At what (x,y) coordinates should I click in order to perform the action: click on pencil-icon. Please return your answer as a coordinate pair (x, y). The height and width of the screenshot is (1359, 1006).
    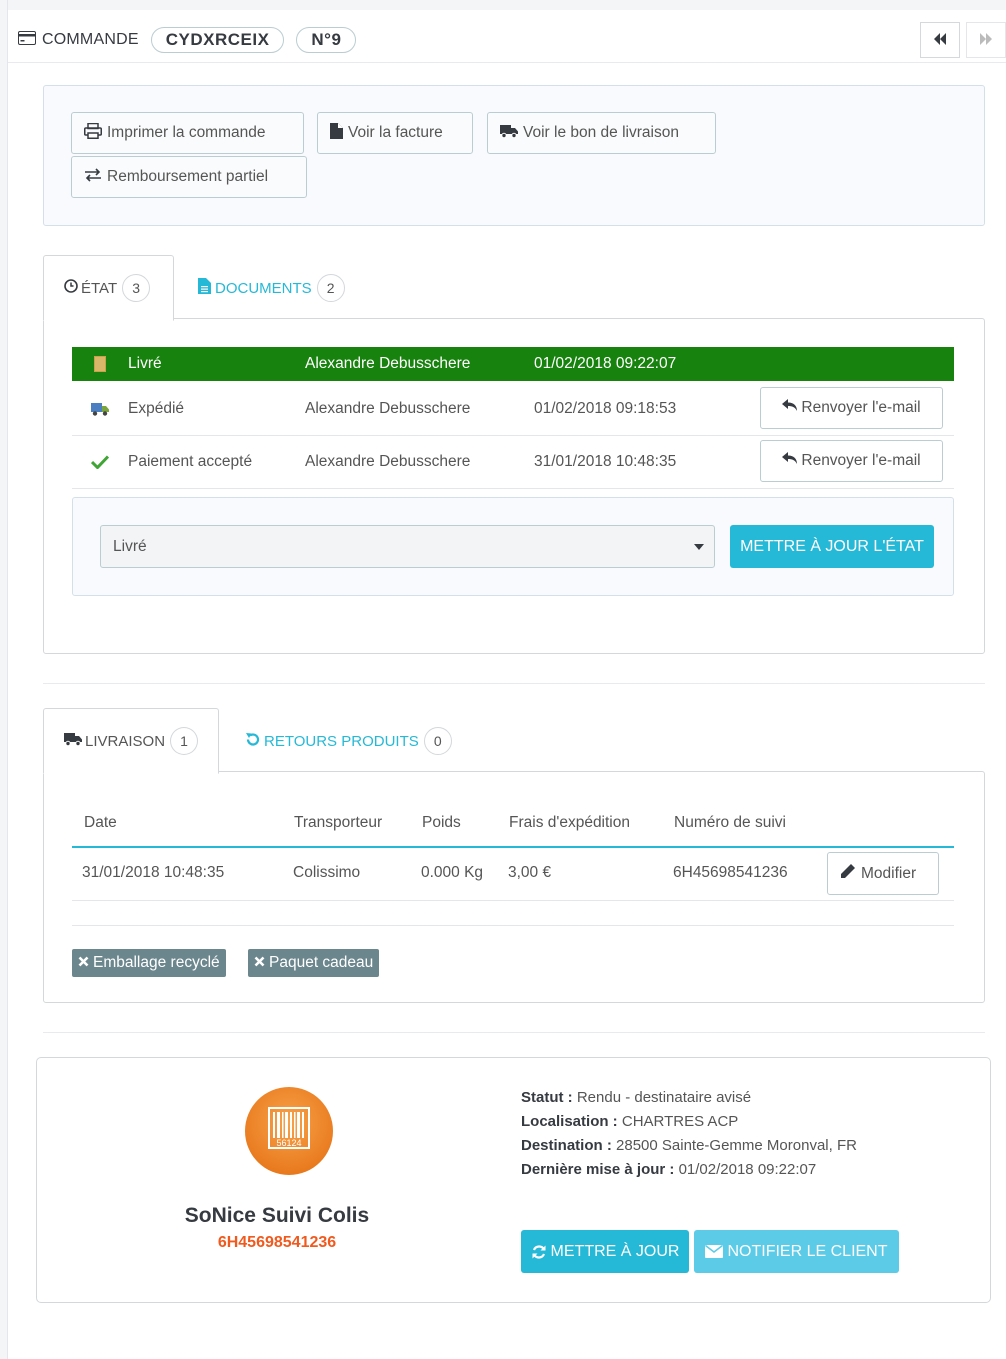
    Looking at the image, I should click on (850, 873).